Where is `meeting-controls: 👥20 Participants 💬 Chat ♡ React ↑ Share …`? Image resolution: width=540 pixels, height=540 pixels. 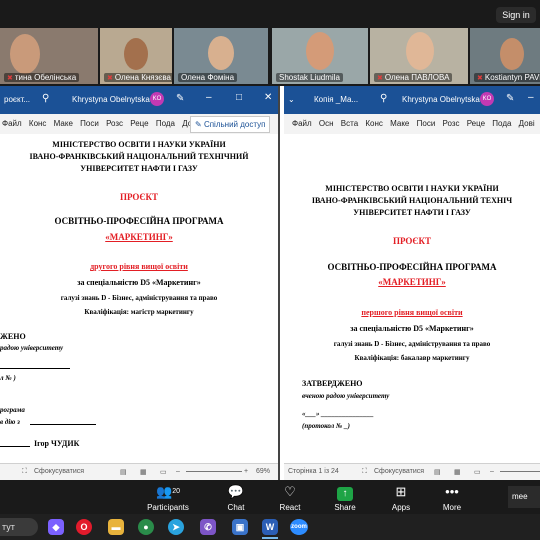
meeting-controls: 👥20 Participants 💬 Chat ♡ React ↑ Share … is located at coordinates (270, 497).